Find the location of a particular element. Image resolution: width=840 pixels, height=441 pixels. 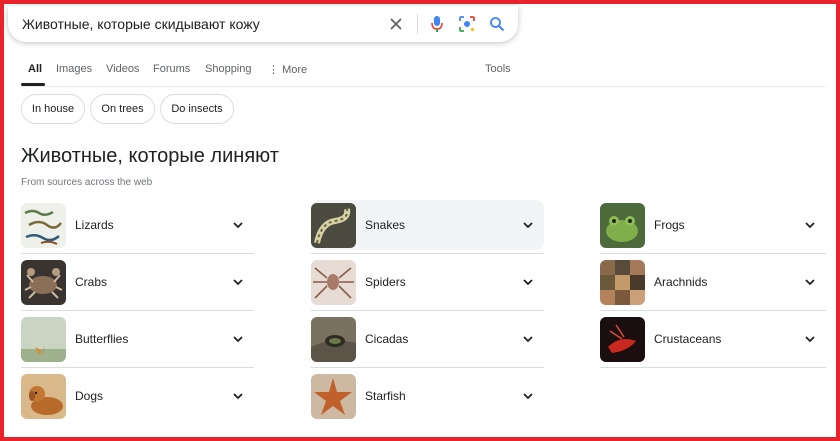

camera-lens-icon is located at coordinates (467, 24).